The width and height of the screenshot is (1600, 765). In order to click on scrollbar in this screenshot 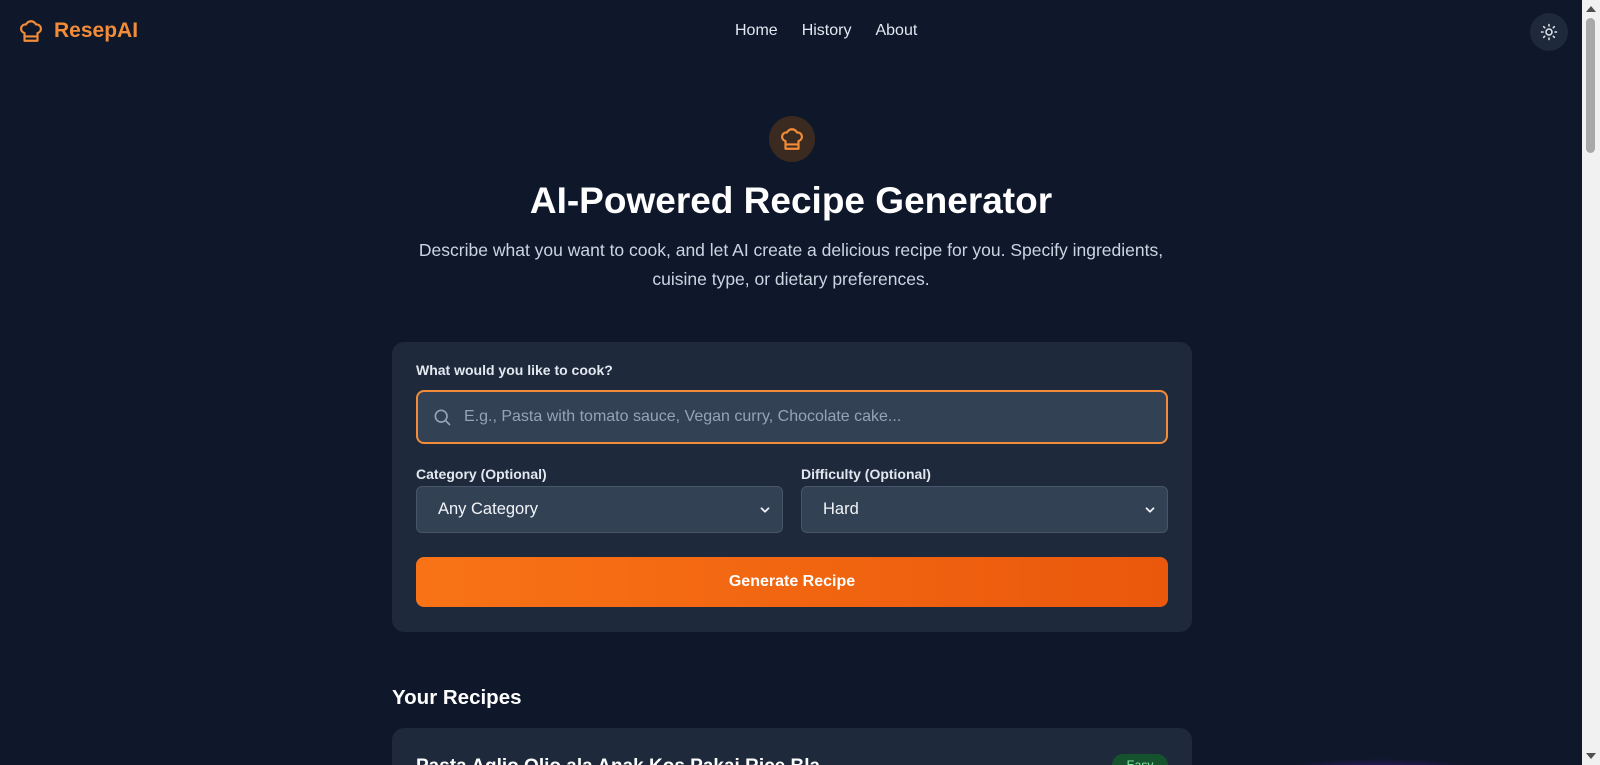, I will do `click(1591, 382)`.